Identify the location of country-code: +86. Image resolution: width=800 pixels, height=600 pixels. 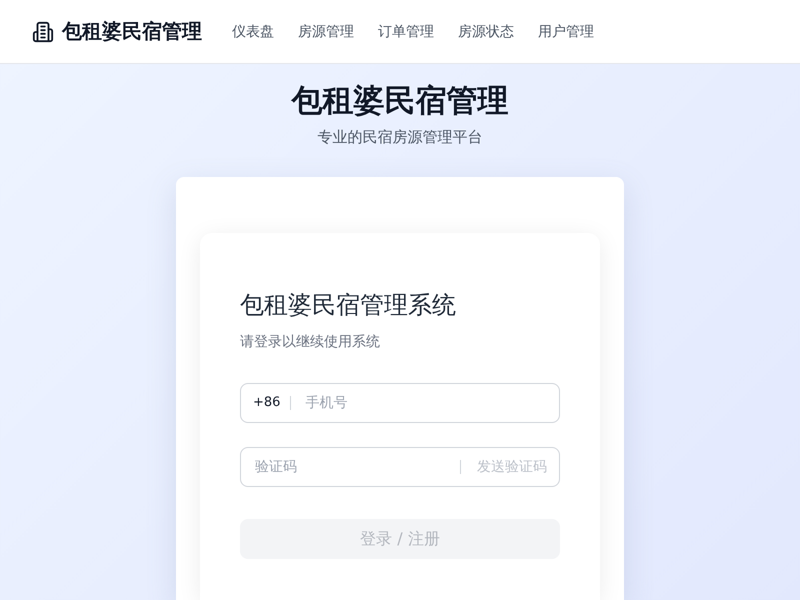
(272, 403).